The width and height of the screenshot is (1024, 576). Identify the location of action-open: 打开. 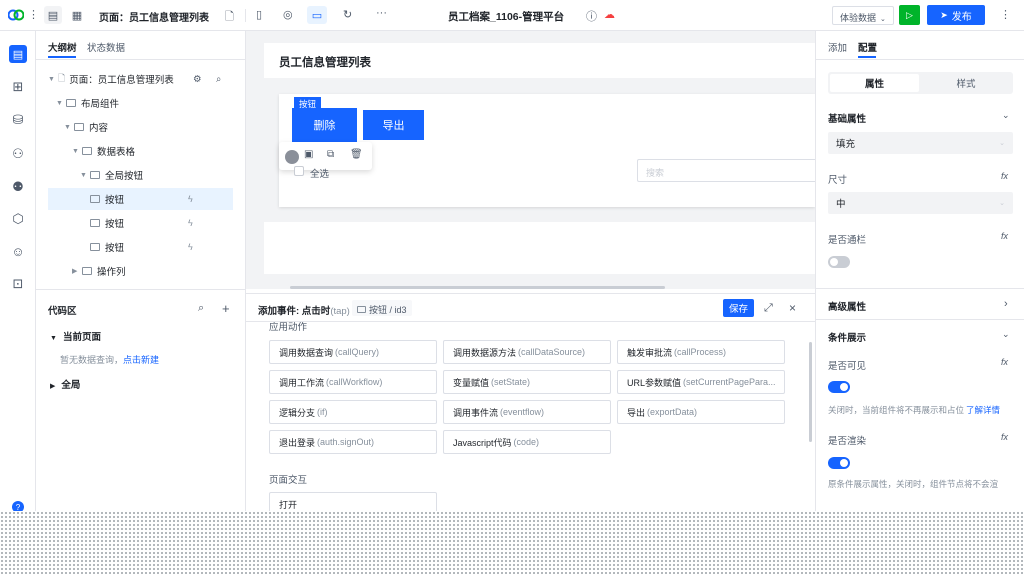
(353, 502).